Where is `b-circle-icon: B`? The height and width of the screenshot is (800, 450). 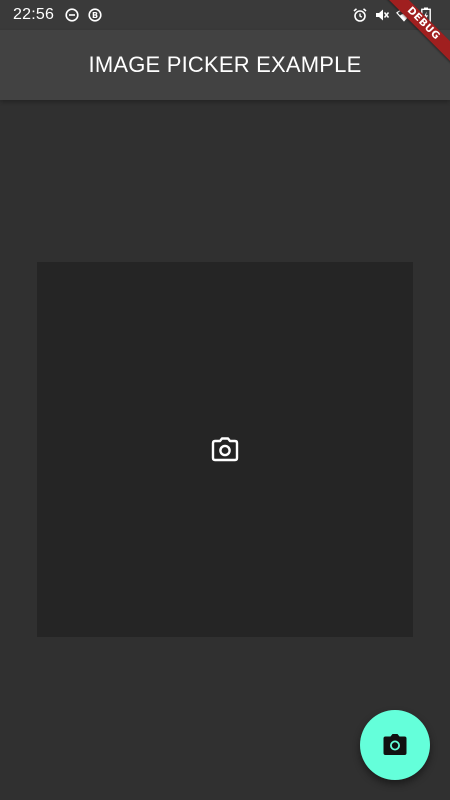 b-circle-icon: B is located at coordinates (95, 15).